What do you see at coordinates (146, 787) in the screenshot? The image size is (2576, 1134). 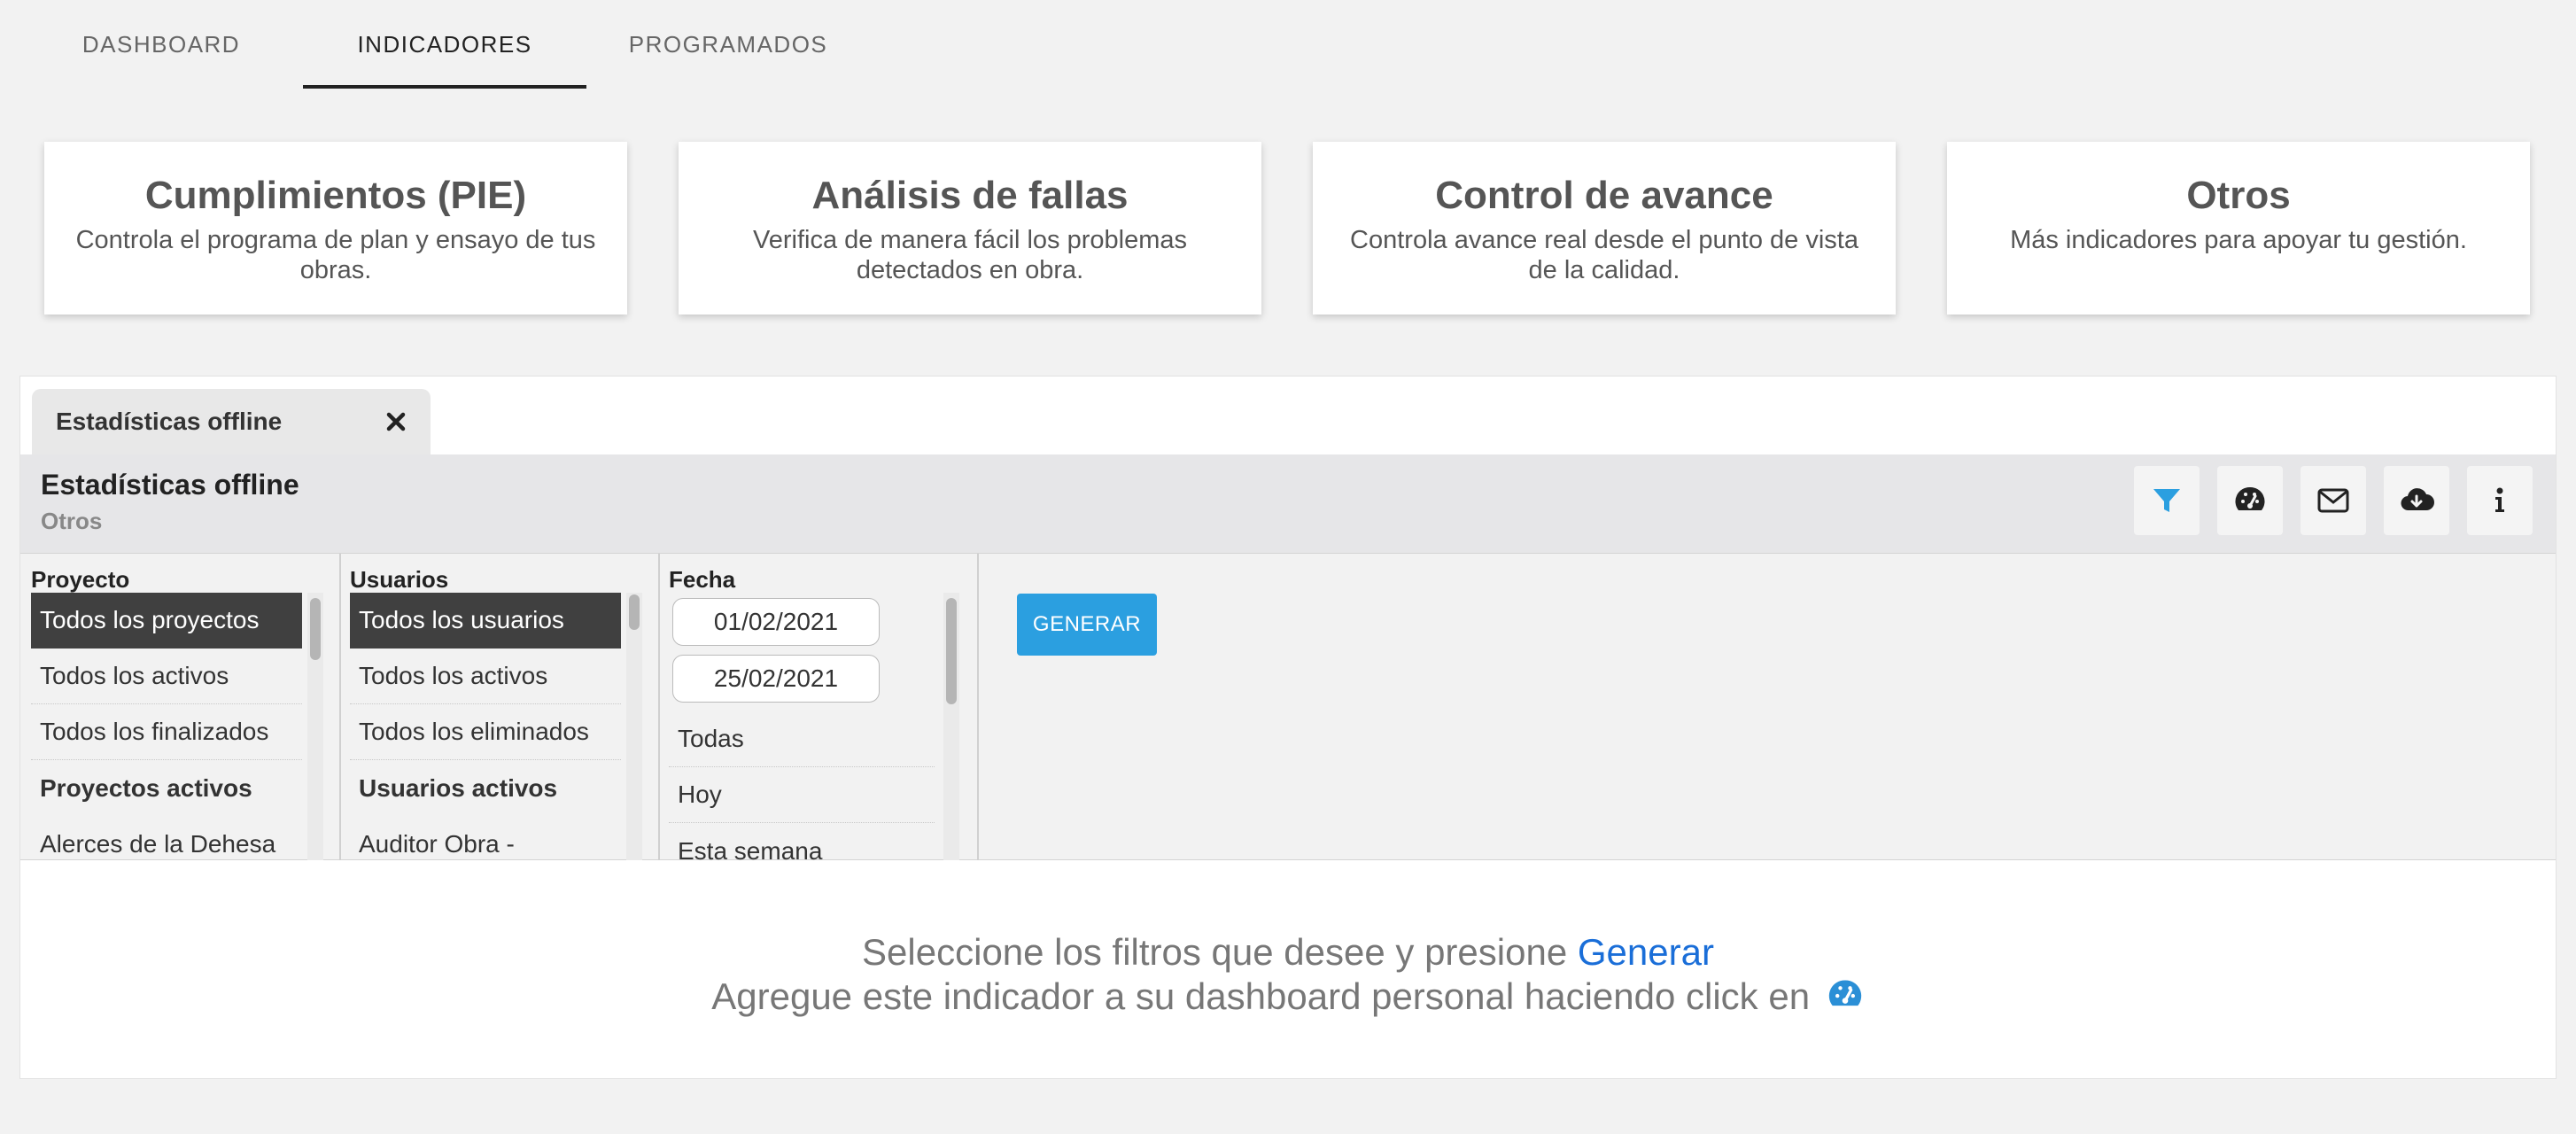 I see `list-group-label: Proyectos activos` at bounding box center [146, 787].